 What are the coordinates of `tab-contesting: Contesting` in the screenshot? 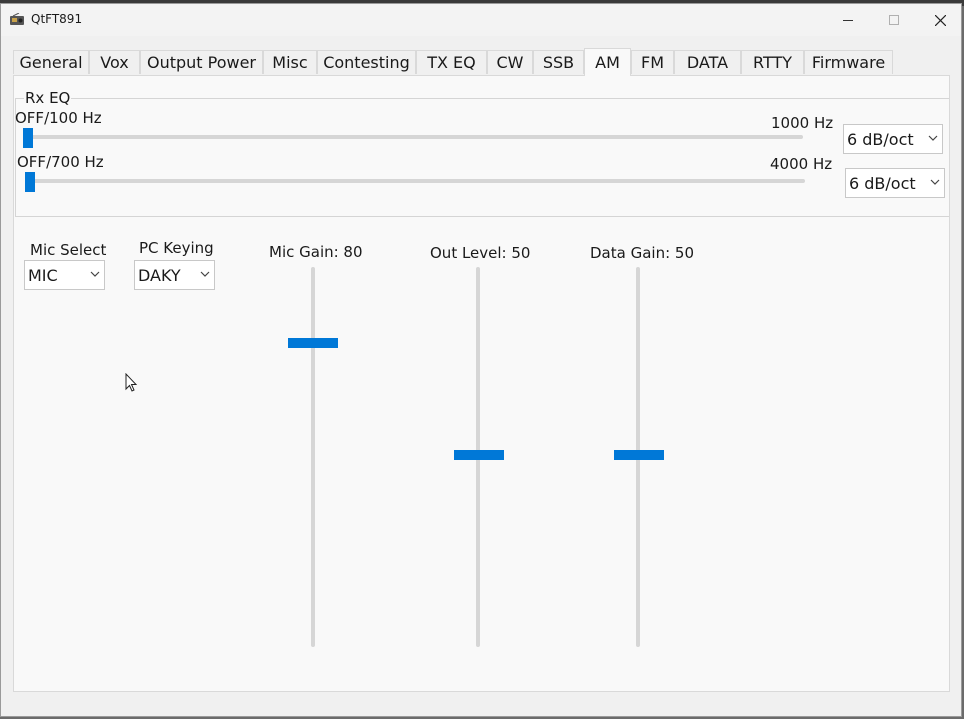 It's located at (366, 62).